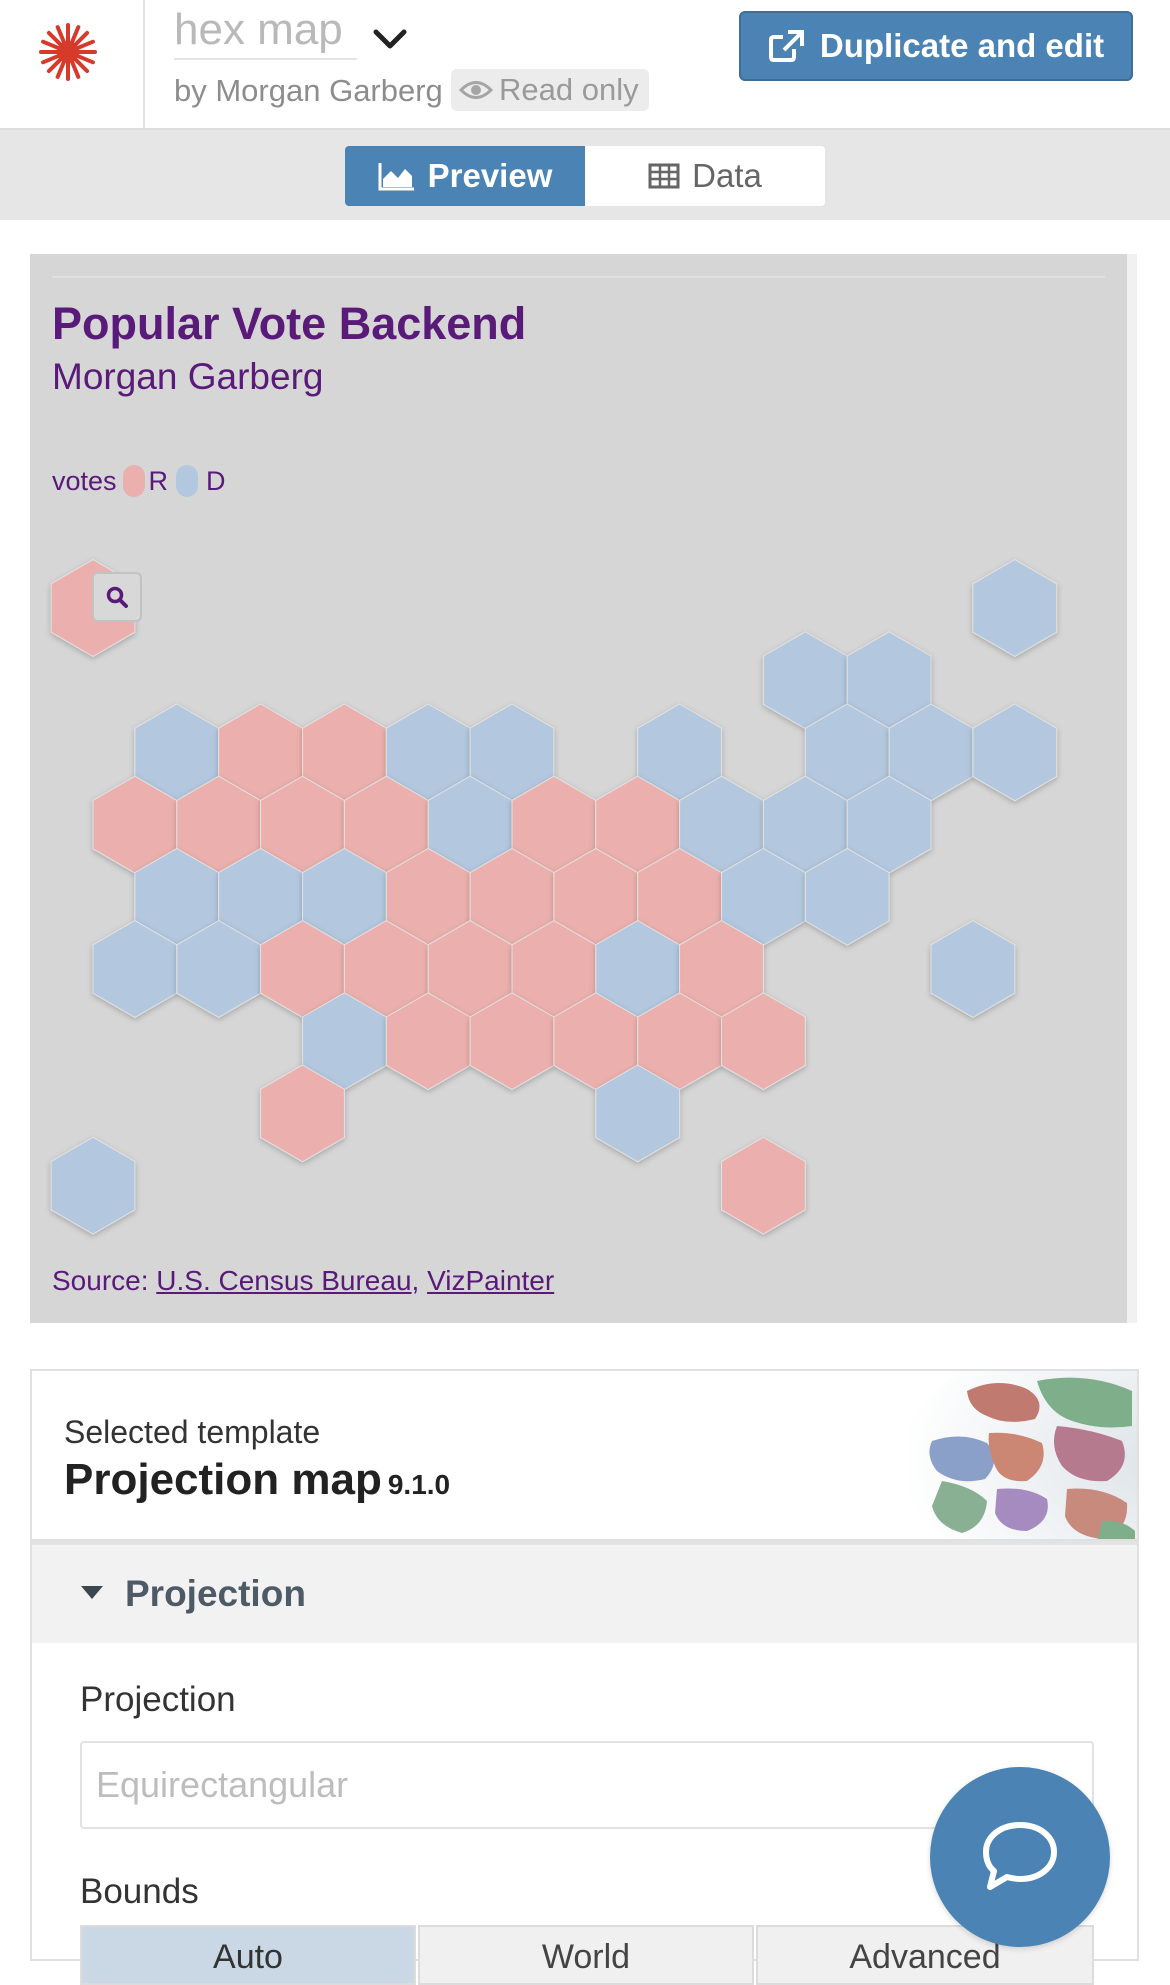 Image resolution: width=1170 pixels, height=1985 pixels. Describe the element at coordinates (584, 1592) in the screenshot. I see `projection-section-header: Projection` at that location.